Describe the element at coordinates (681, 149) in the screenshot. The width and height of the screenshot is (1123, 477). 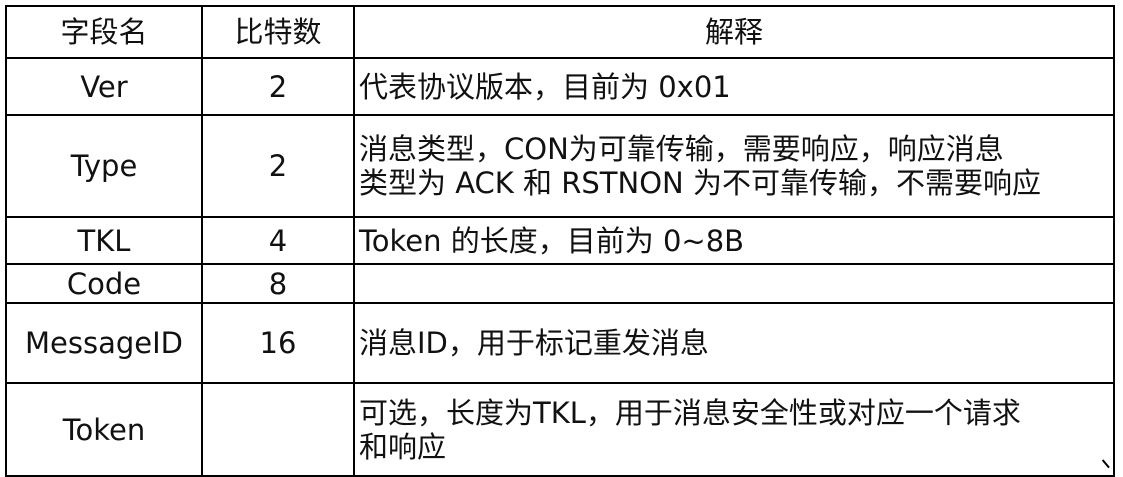
I see `description-line: 消息类型，CON为可靠传输，需要响应，响应消息` at that location.